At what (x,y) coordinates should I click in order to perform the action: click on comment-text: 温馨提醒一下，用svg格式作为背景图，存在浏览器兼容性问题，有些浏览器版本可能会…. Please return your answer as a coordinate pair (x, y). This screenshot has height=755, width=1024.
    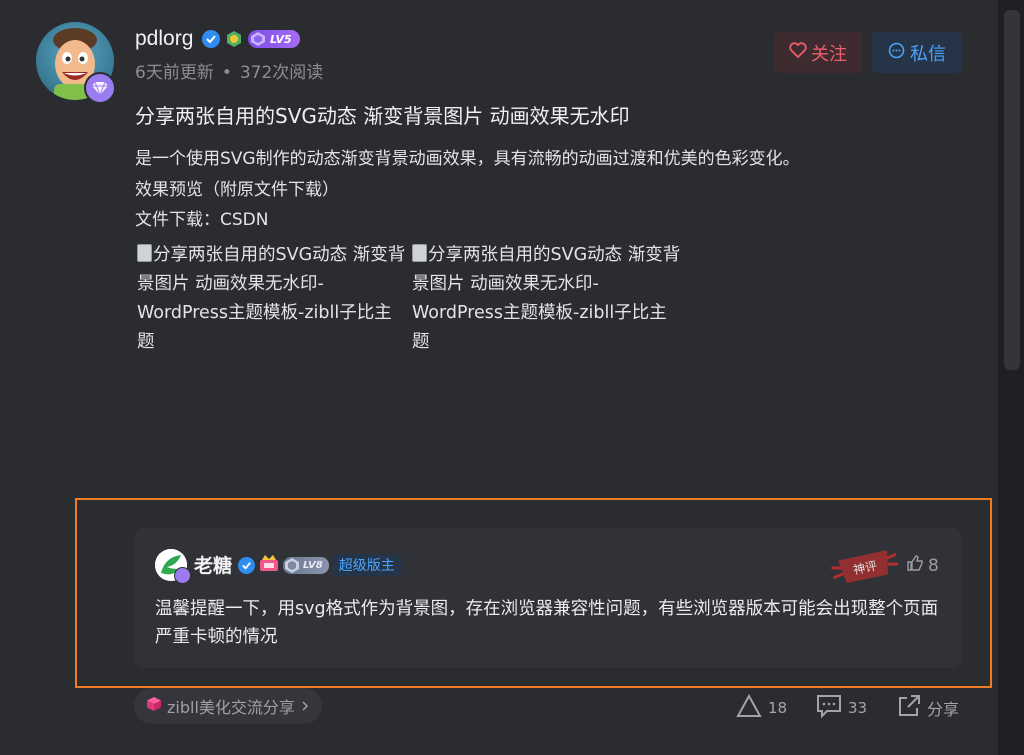
    Looking at the image, I should click on (547, 623).